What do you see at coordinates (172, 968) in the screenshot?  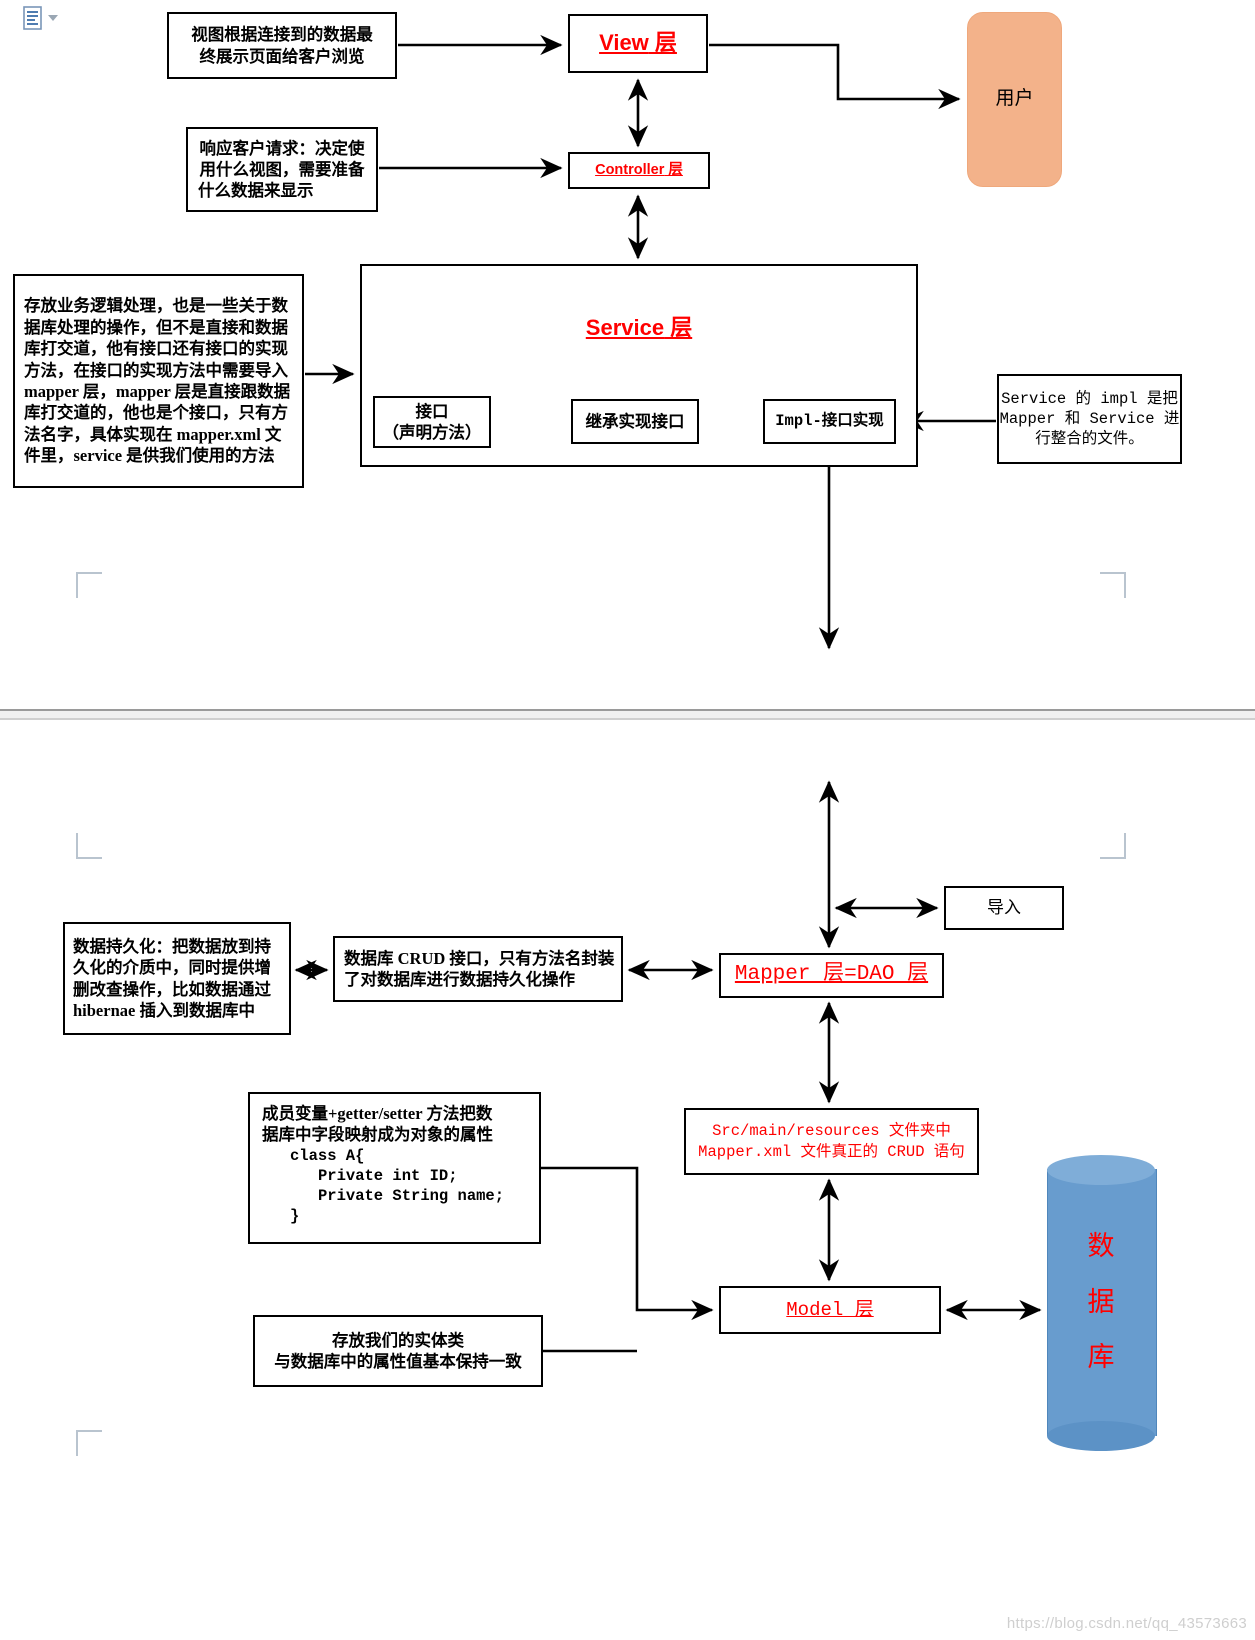 I see `persist-line2: 久化的介质中，同时提供增` at bounding box center [172, 968].